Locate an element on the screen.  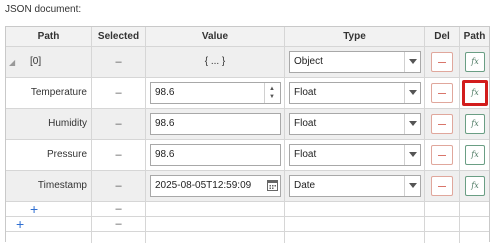
object-value: { ... } is located at coordinates (215, 62).